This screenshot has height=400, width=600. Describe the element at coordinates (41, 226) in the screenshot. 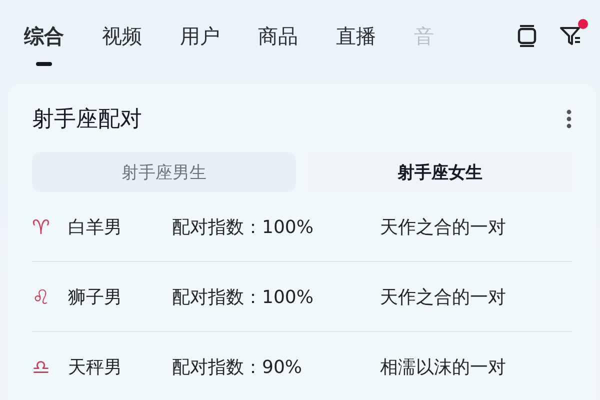

I see `zodiac-sign: ♈` at that location.